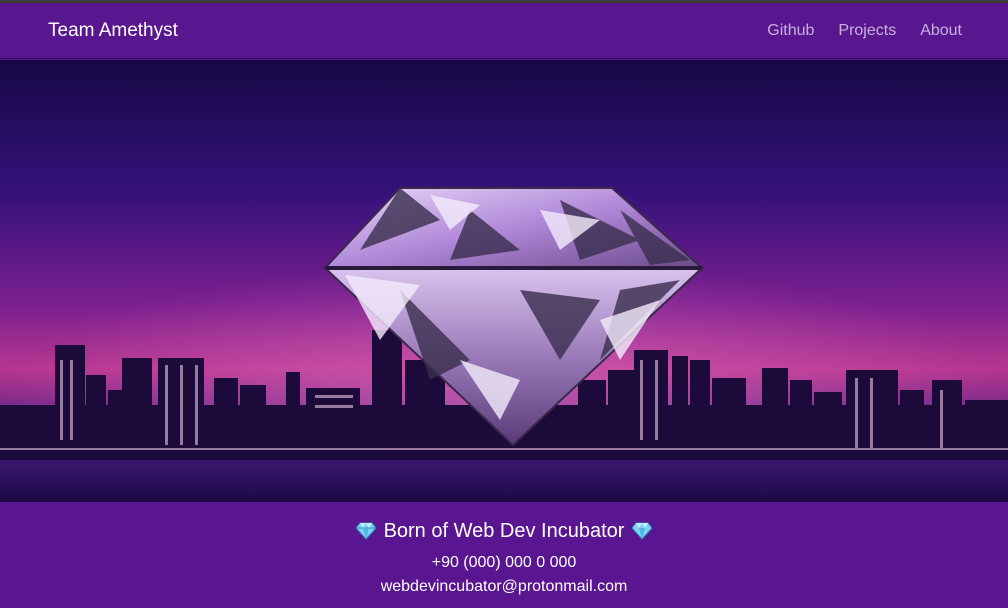 The height and width of the screenshot is (608, 1008). I want to click on navbar: Team Amethyst Github Projects About, so click(504, 31).